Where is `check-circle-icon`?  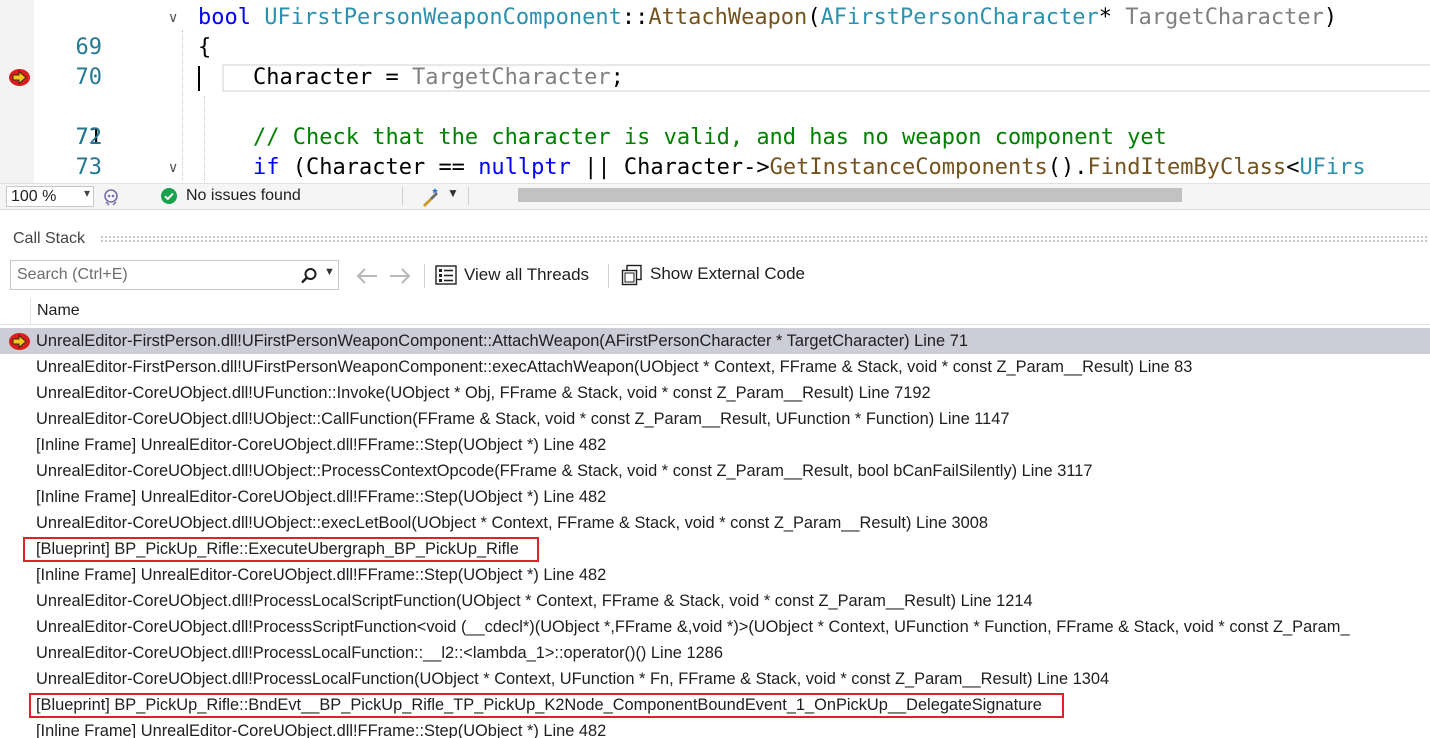 check-circle-icon is located at coordinates (169, 196).